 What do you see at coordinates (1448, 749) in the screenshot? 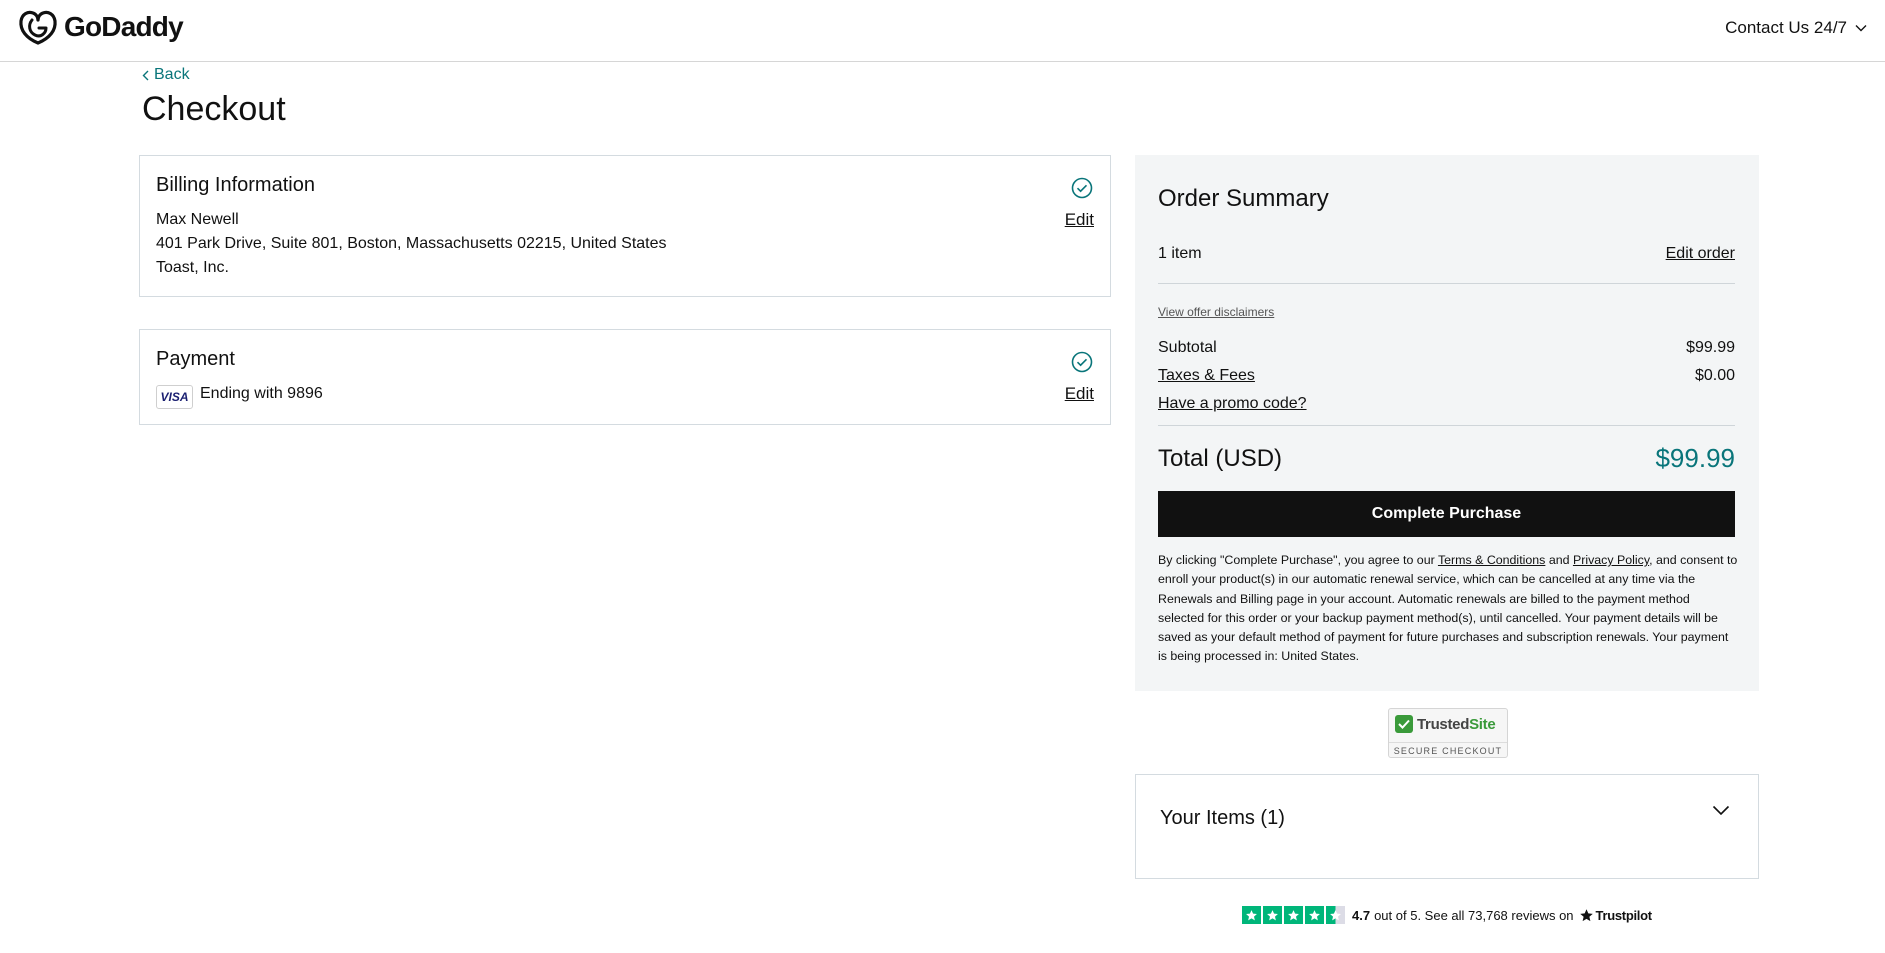
I see `trustedsite-tagline: SECURE CHECKOUT` at bounding box center [1448, 749].